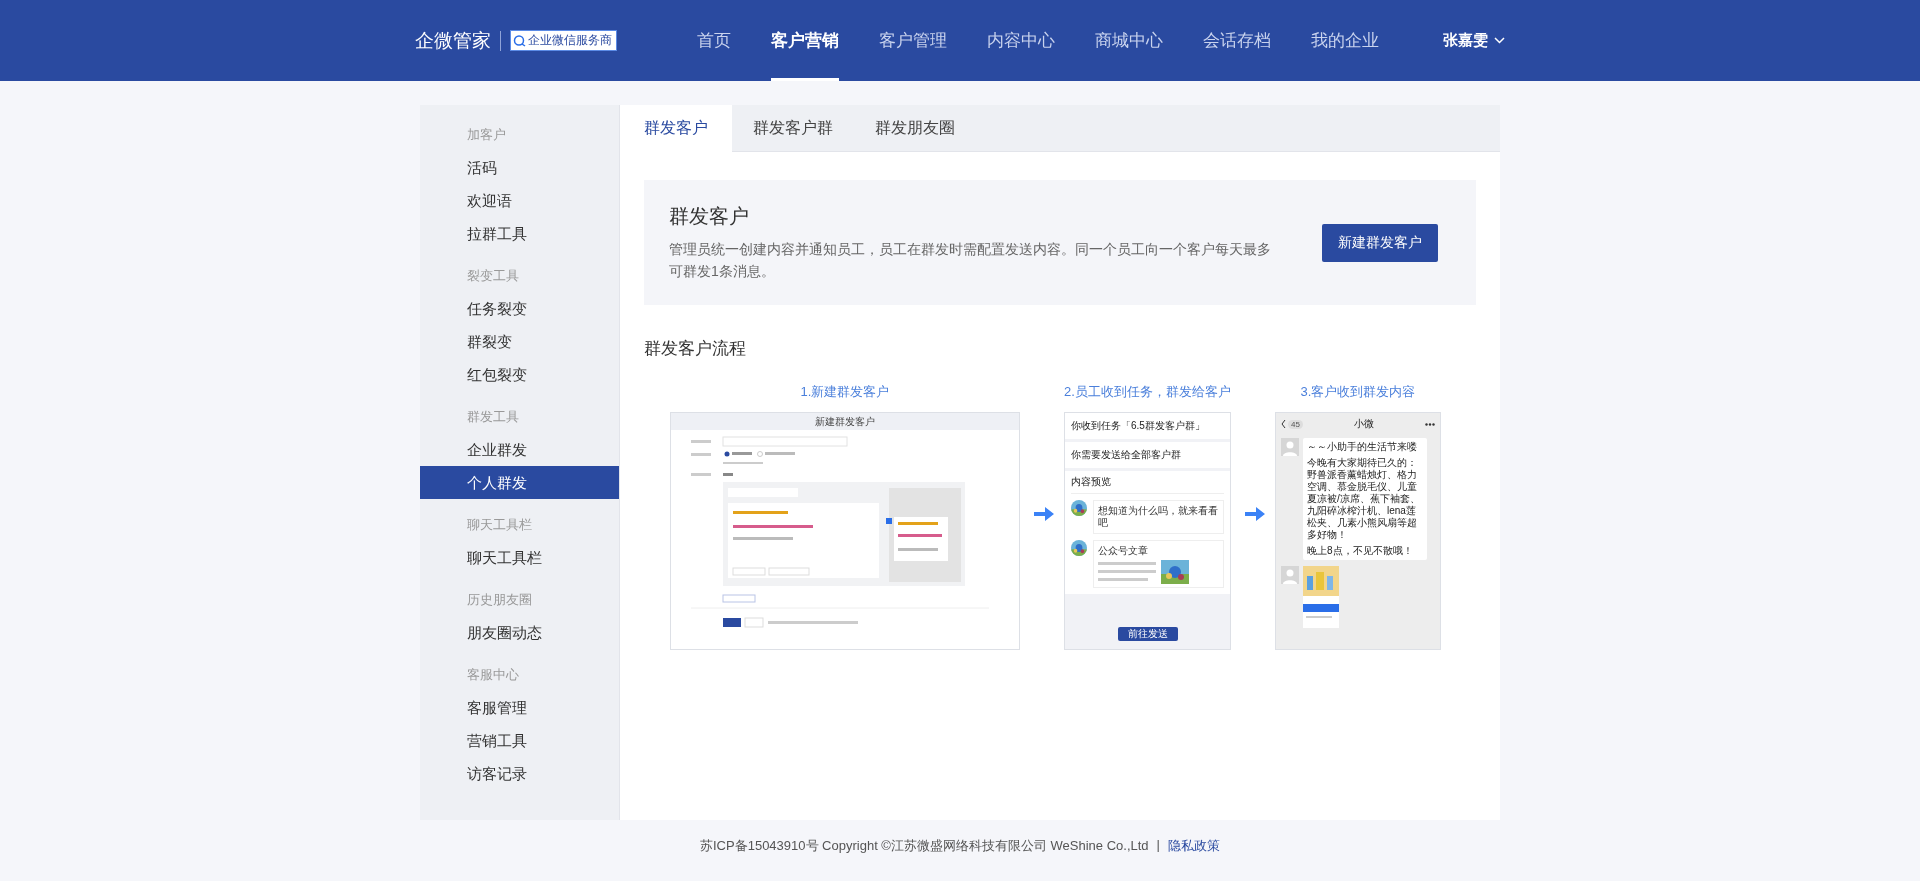 Image resolution: width=1920 pixels, height=881 pixels. What do you see at coordinates (970, 260) in the screenshot?
I see `intro-description: 管理员统一创建内容并通知员工，员工在群发时需配置发送内容。同一个员工向一个客户每天最多可群发1条消息。` at bounding box center [970, 260].